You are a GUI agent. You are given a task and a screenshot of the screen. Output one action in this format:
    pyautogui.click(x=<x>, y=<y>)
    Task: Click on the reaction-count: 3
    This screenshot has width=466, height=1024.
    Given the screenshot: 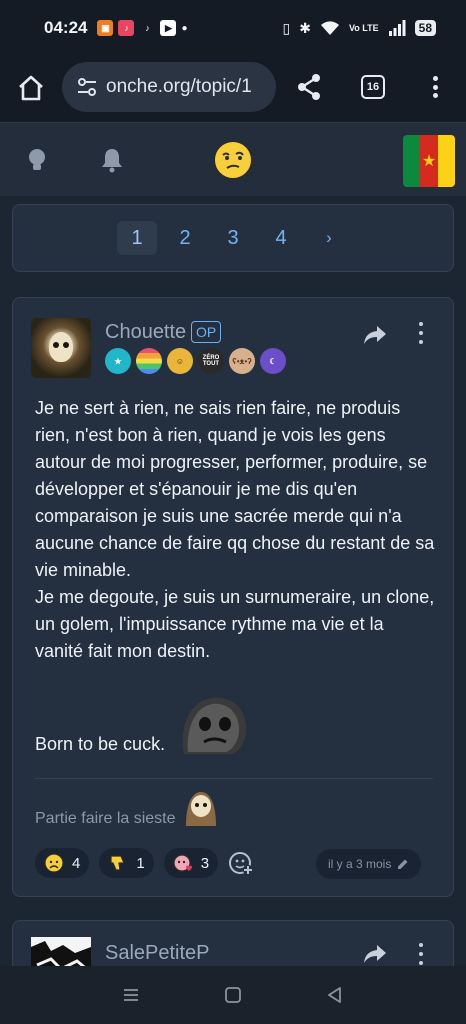 What is the action you would take?
    pyautogui.click(x=205, y=863)
    